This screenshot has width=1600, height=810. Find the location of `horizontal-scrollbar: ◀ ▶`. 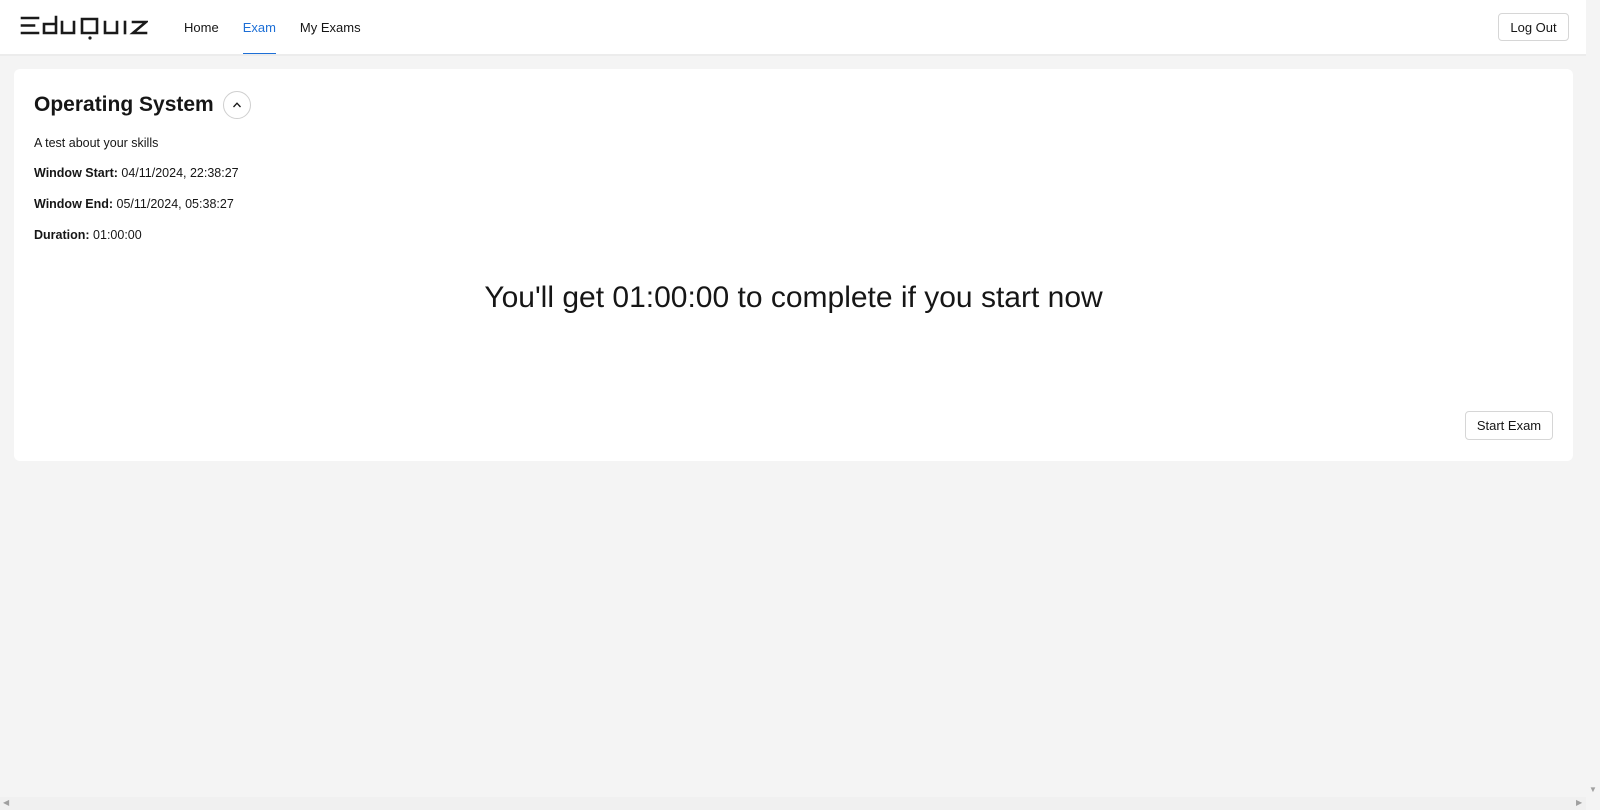

horizontal-scrollbar: ◀ ▶ is located at coordinates (793, 803).